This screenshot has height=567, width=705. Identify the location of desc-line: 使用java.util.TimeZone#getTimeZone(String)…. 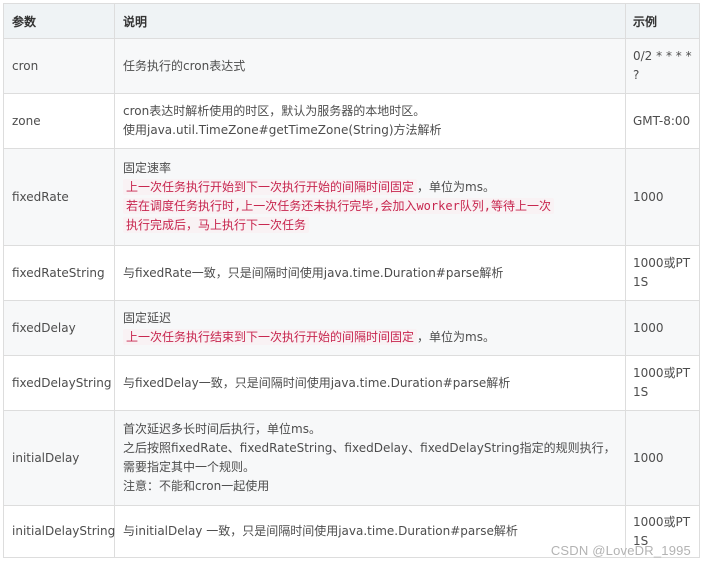
(282, 130).